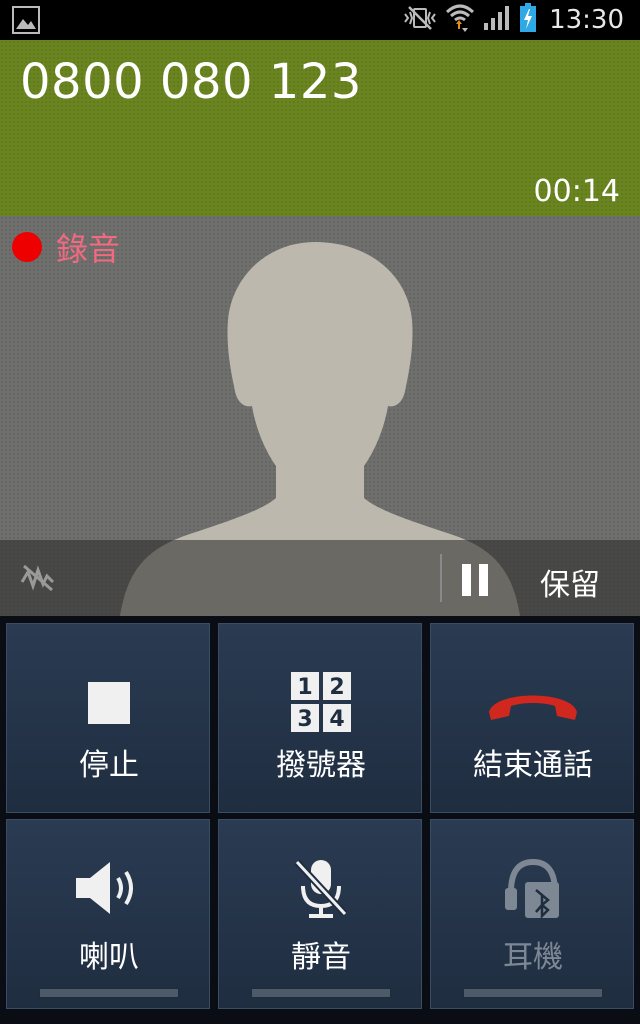 The width and height of the screenshot is (640, 1024). Describe the element at coordinates (321, 957) in the screenshot. I see `mute-label: 靜音` at that location.